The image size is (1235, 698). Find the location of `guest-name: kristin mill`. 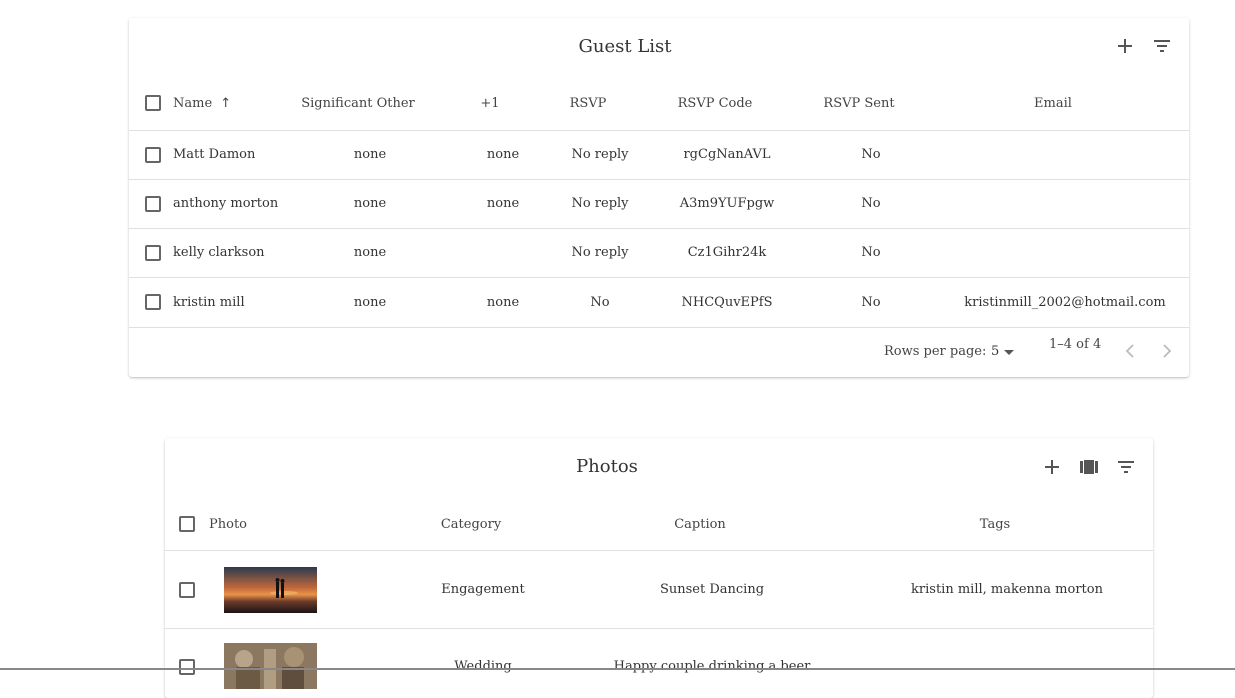

guest-name: kristin mill is located at coordinates (209, 302).